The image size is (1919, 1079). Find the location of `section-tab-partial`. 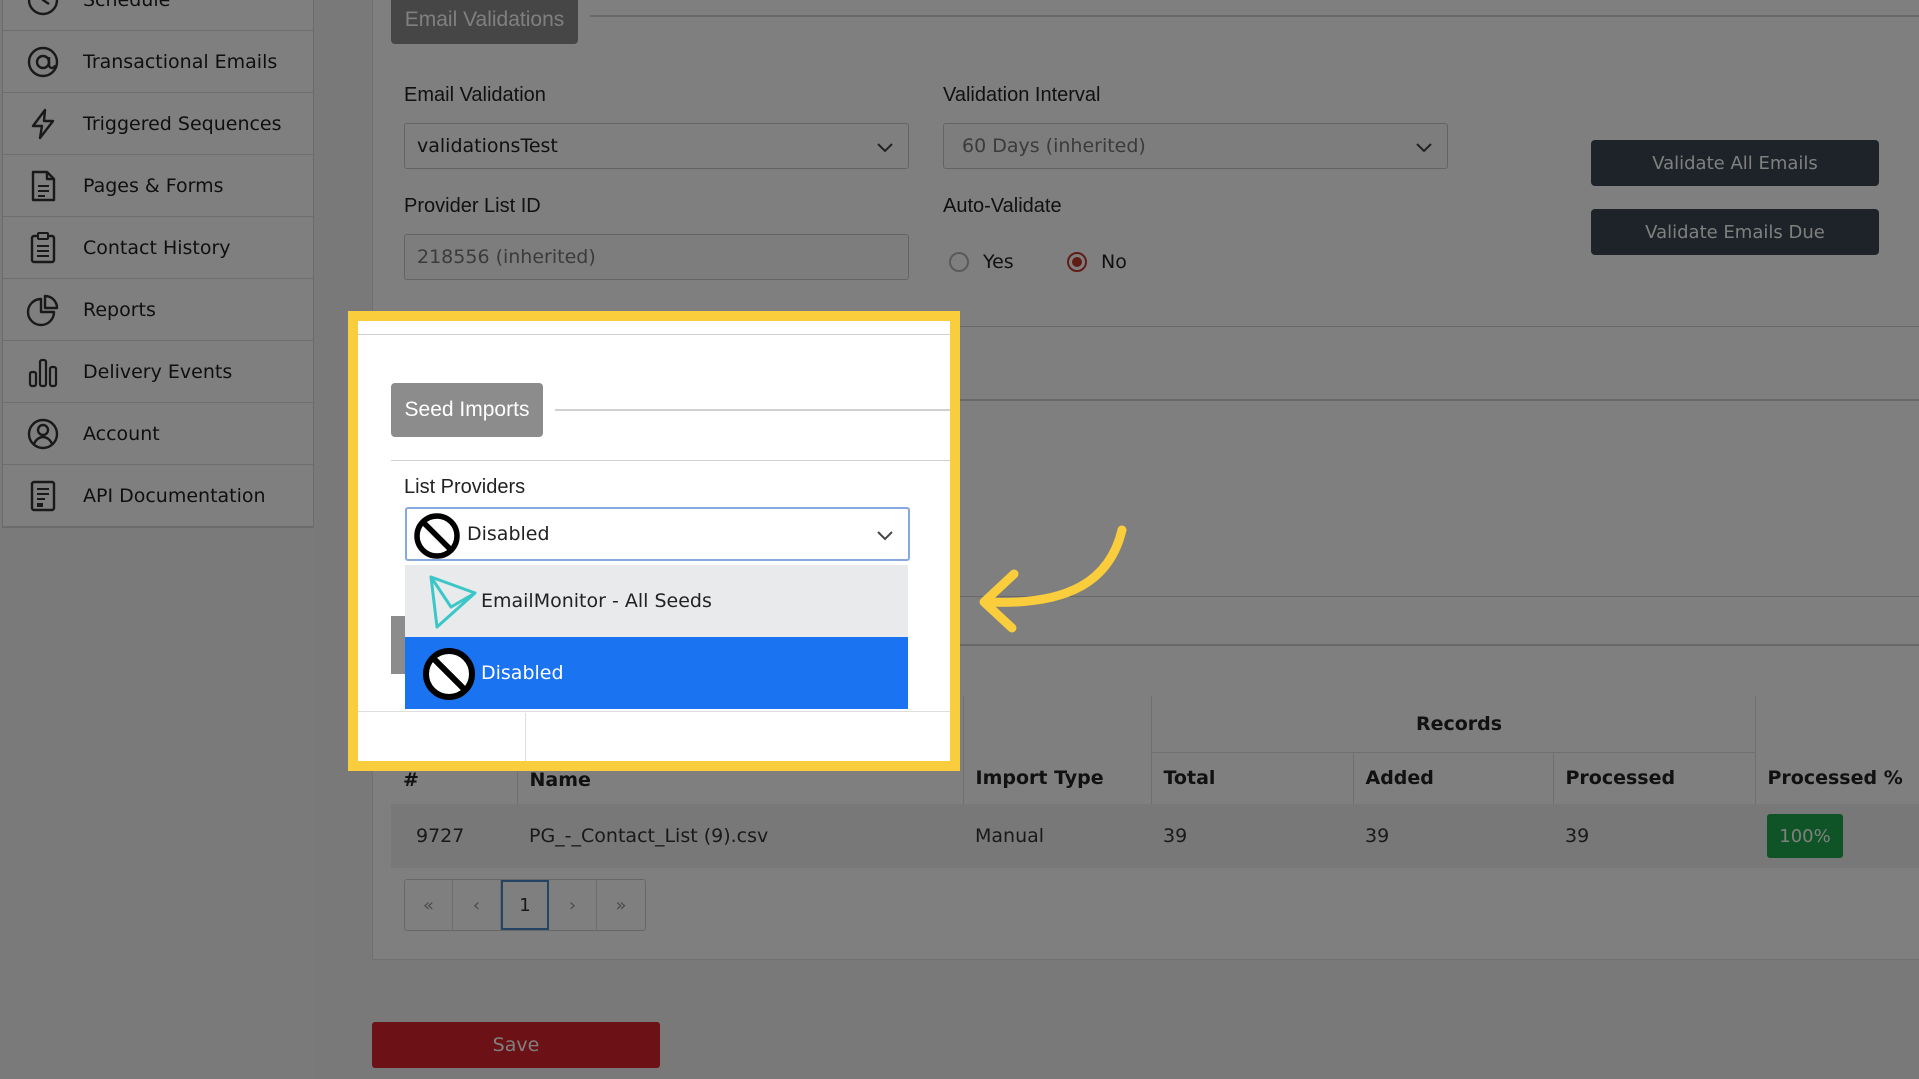

section-tab-partial is located at coordinates (398, 645).